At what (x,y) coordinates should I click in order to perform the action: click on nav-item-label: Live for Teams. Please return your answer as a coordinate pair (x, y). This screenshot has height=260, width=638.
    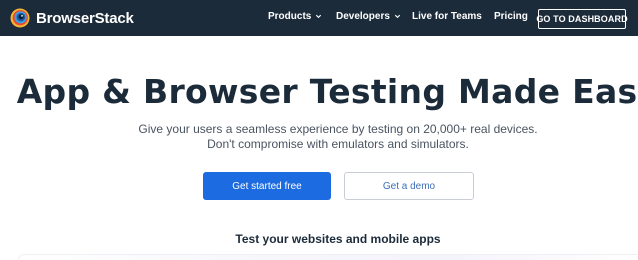
    Looking at the image, I should click on (447, 16).